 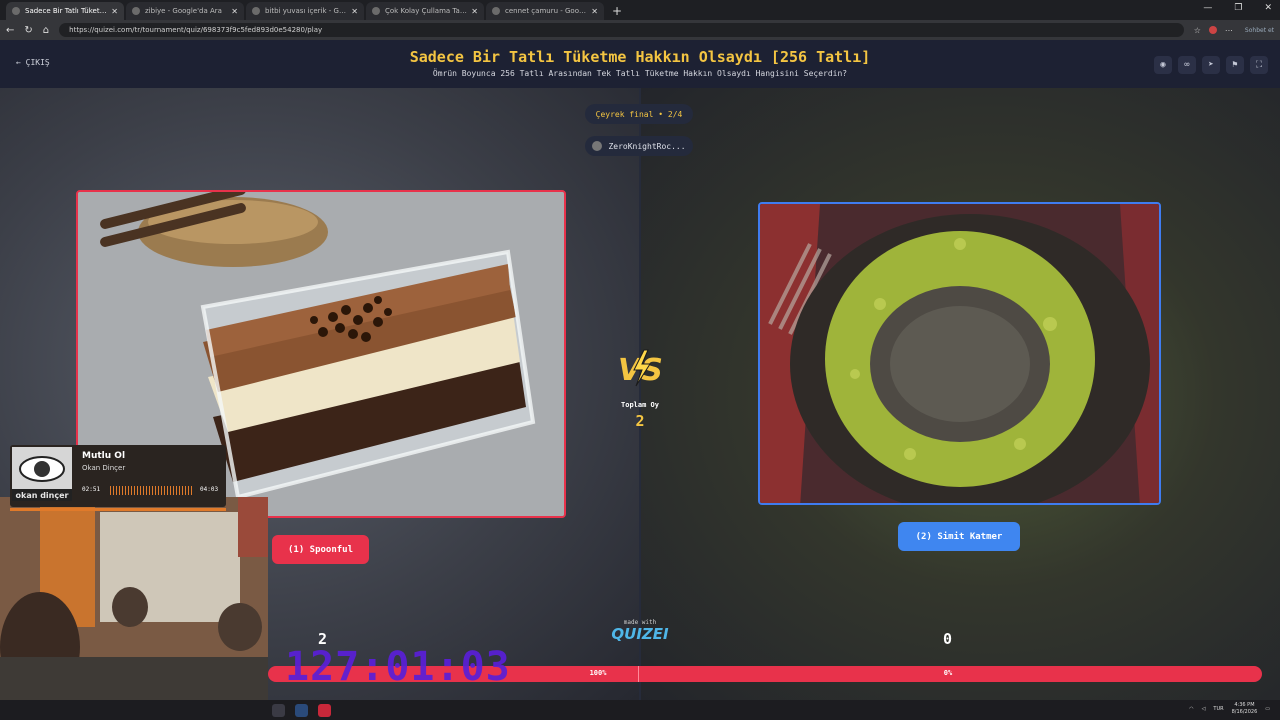 I want to click on song-duration: 04:03, so click(x=209, y=489).